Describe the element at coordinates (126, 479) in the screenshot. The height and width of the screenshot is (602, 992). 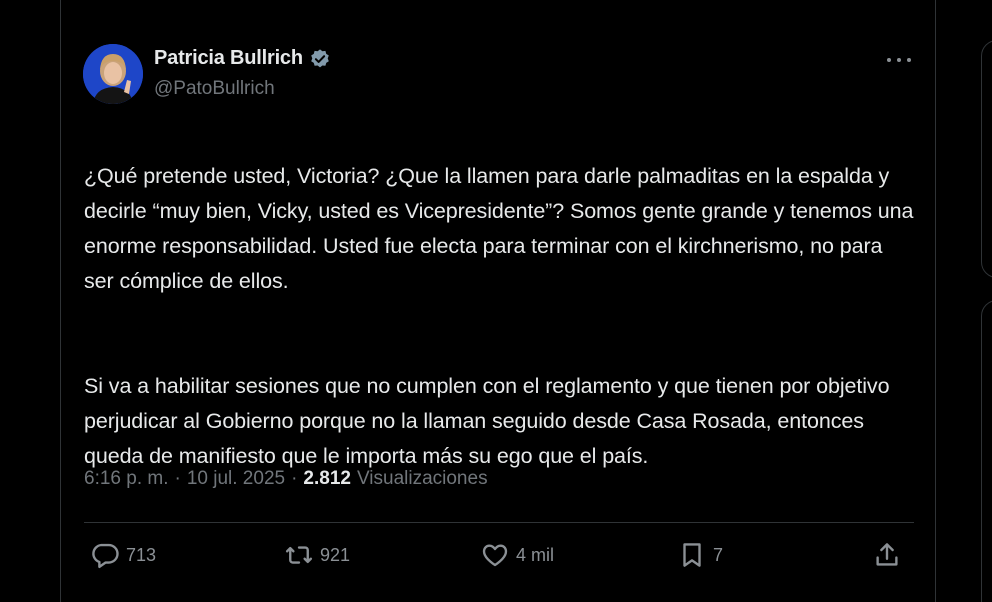
I see `tweet-time: 6:16 p. m.` at that location.